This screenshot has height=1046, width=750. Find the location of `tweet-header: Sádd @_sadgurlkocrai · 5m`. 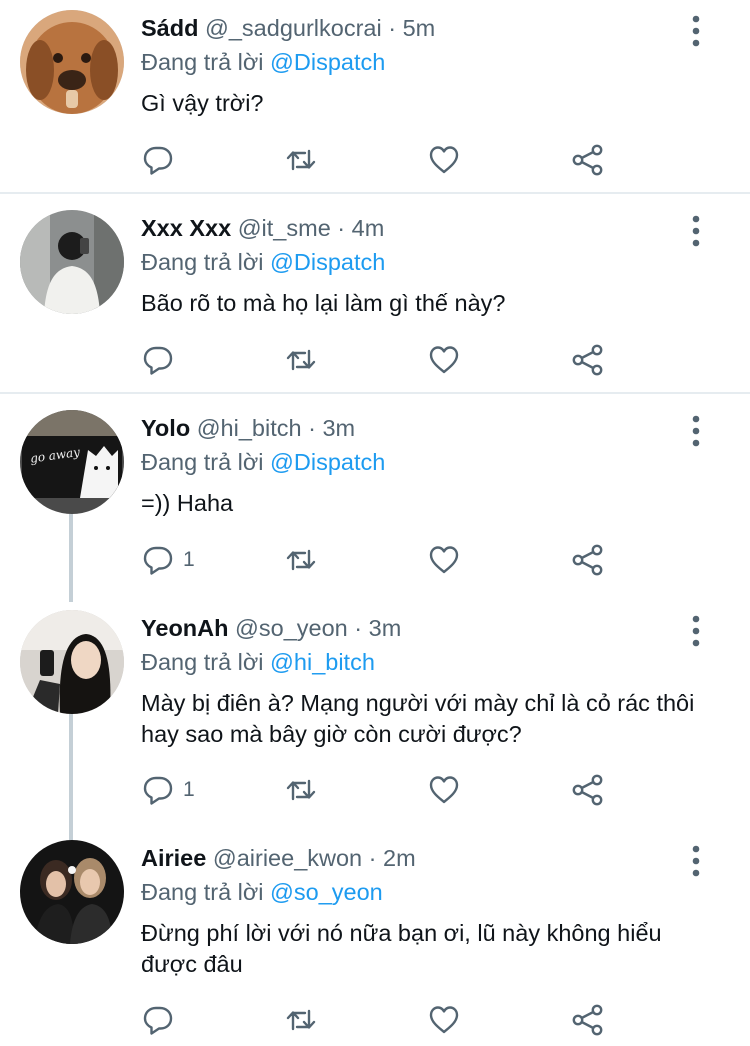

tweet-header: Sádd @_sadgurlkocrai · 5m is located at coordinates (288, 28).